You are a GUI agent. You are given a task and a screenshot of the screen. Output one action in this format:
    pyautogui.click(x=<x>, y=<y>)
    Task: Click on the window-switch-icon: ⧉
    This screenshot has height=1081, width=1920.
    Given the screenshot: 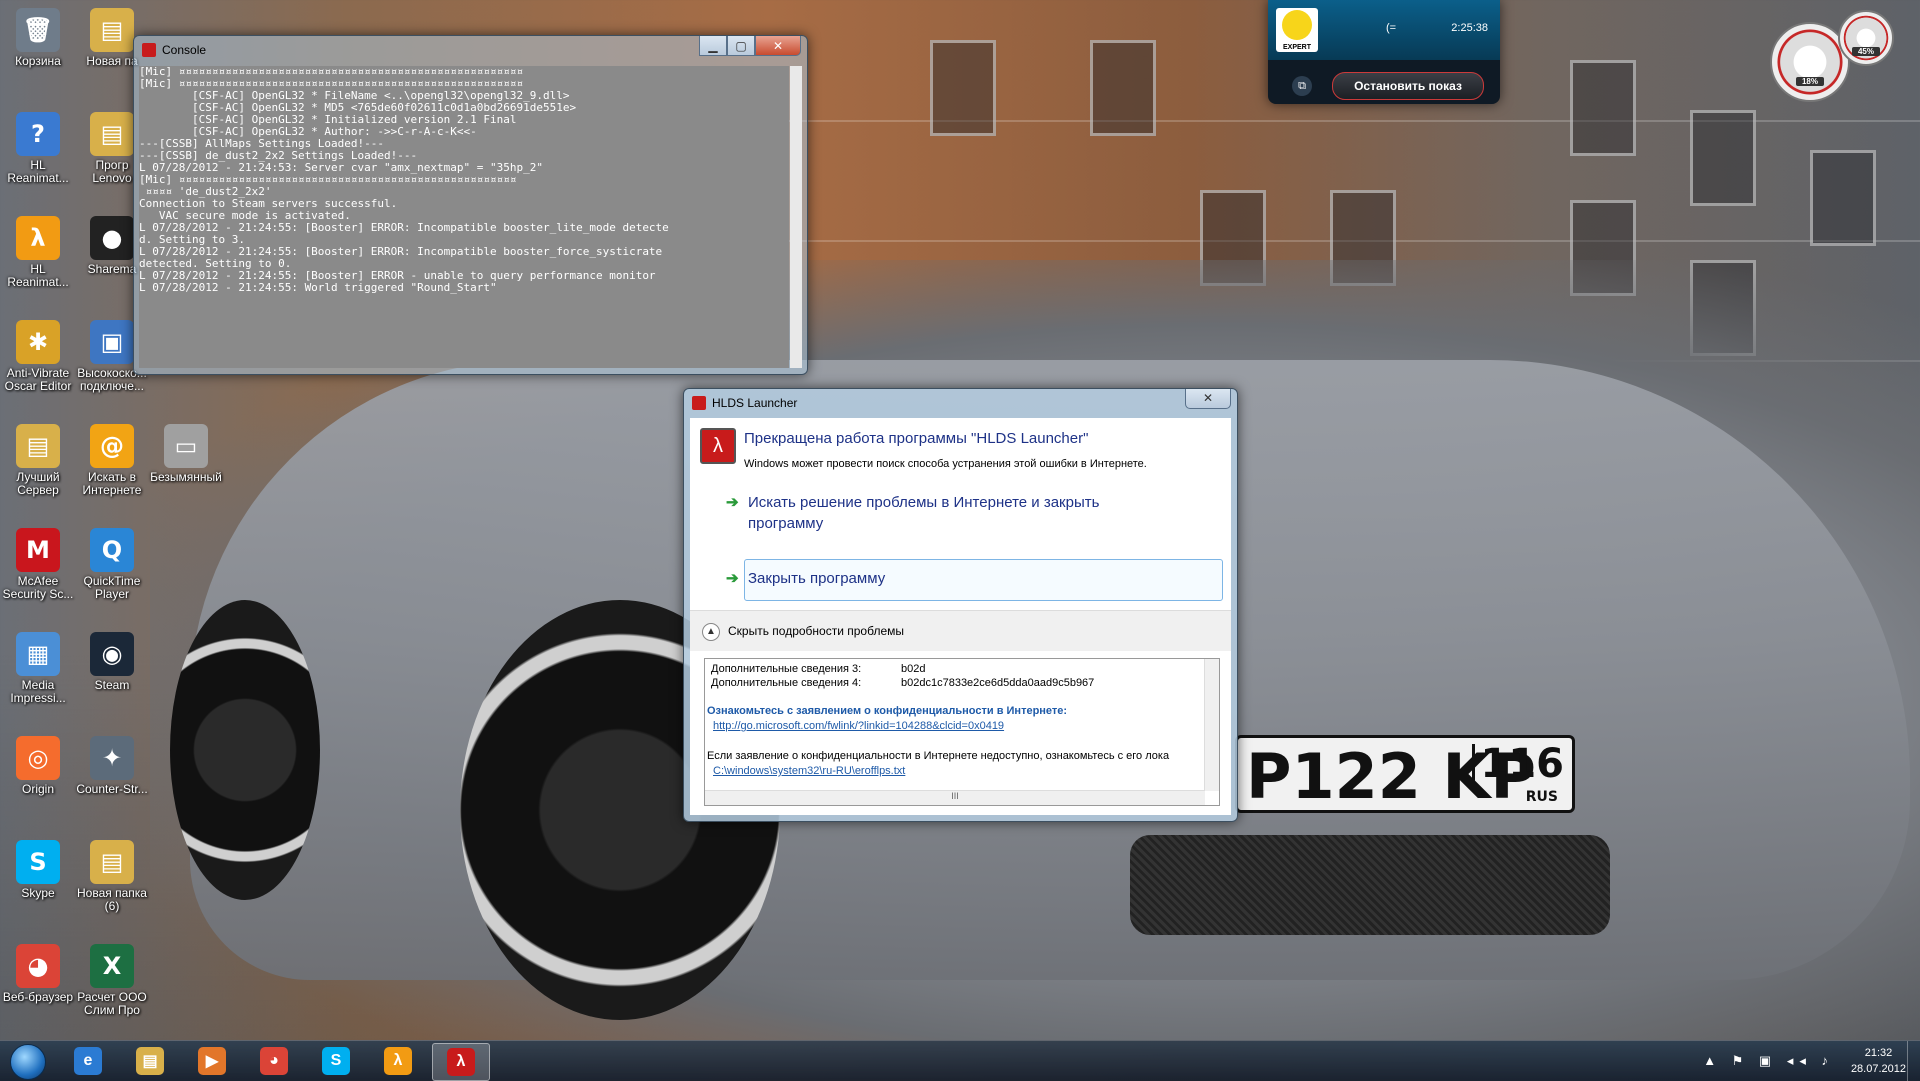 What is the action you would take?
    pyautogui.click(x=1302, y=86)
    